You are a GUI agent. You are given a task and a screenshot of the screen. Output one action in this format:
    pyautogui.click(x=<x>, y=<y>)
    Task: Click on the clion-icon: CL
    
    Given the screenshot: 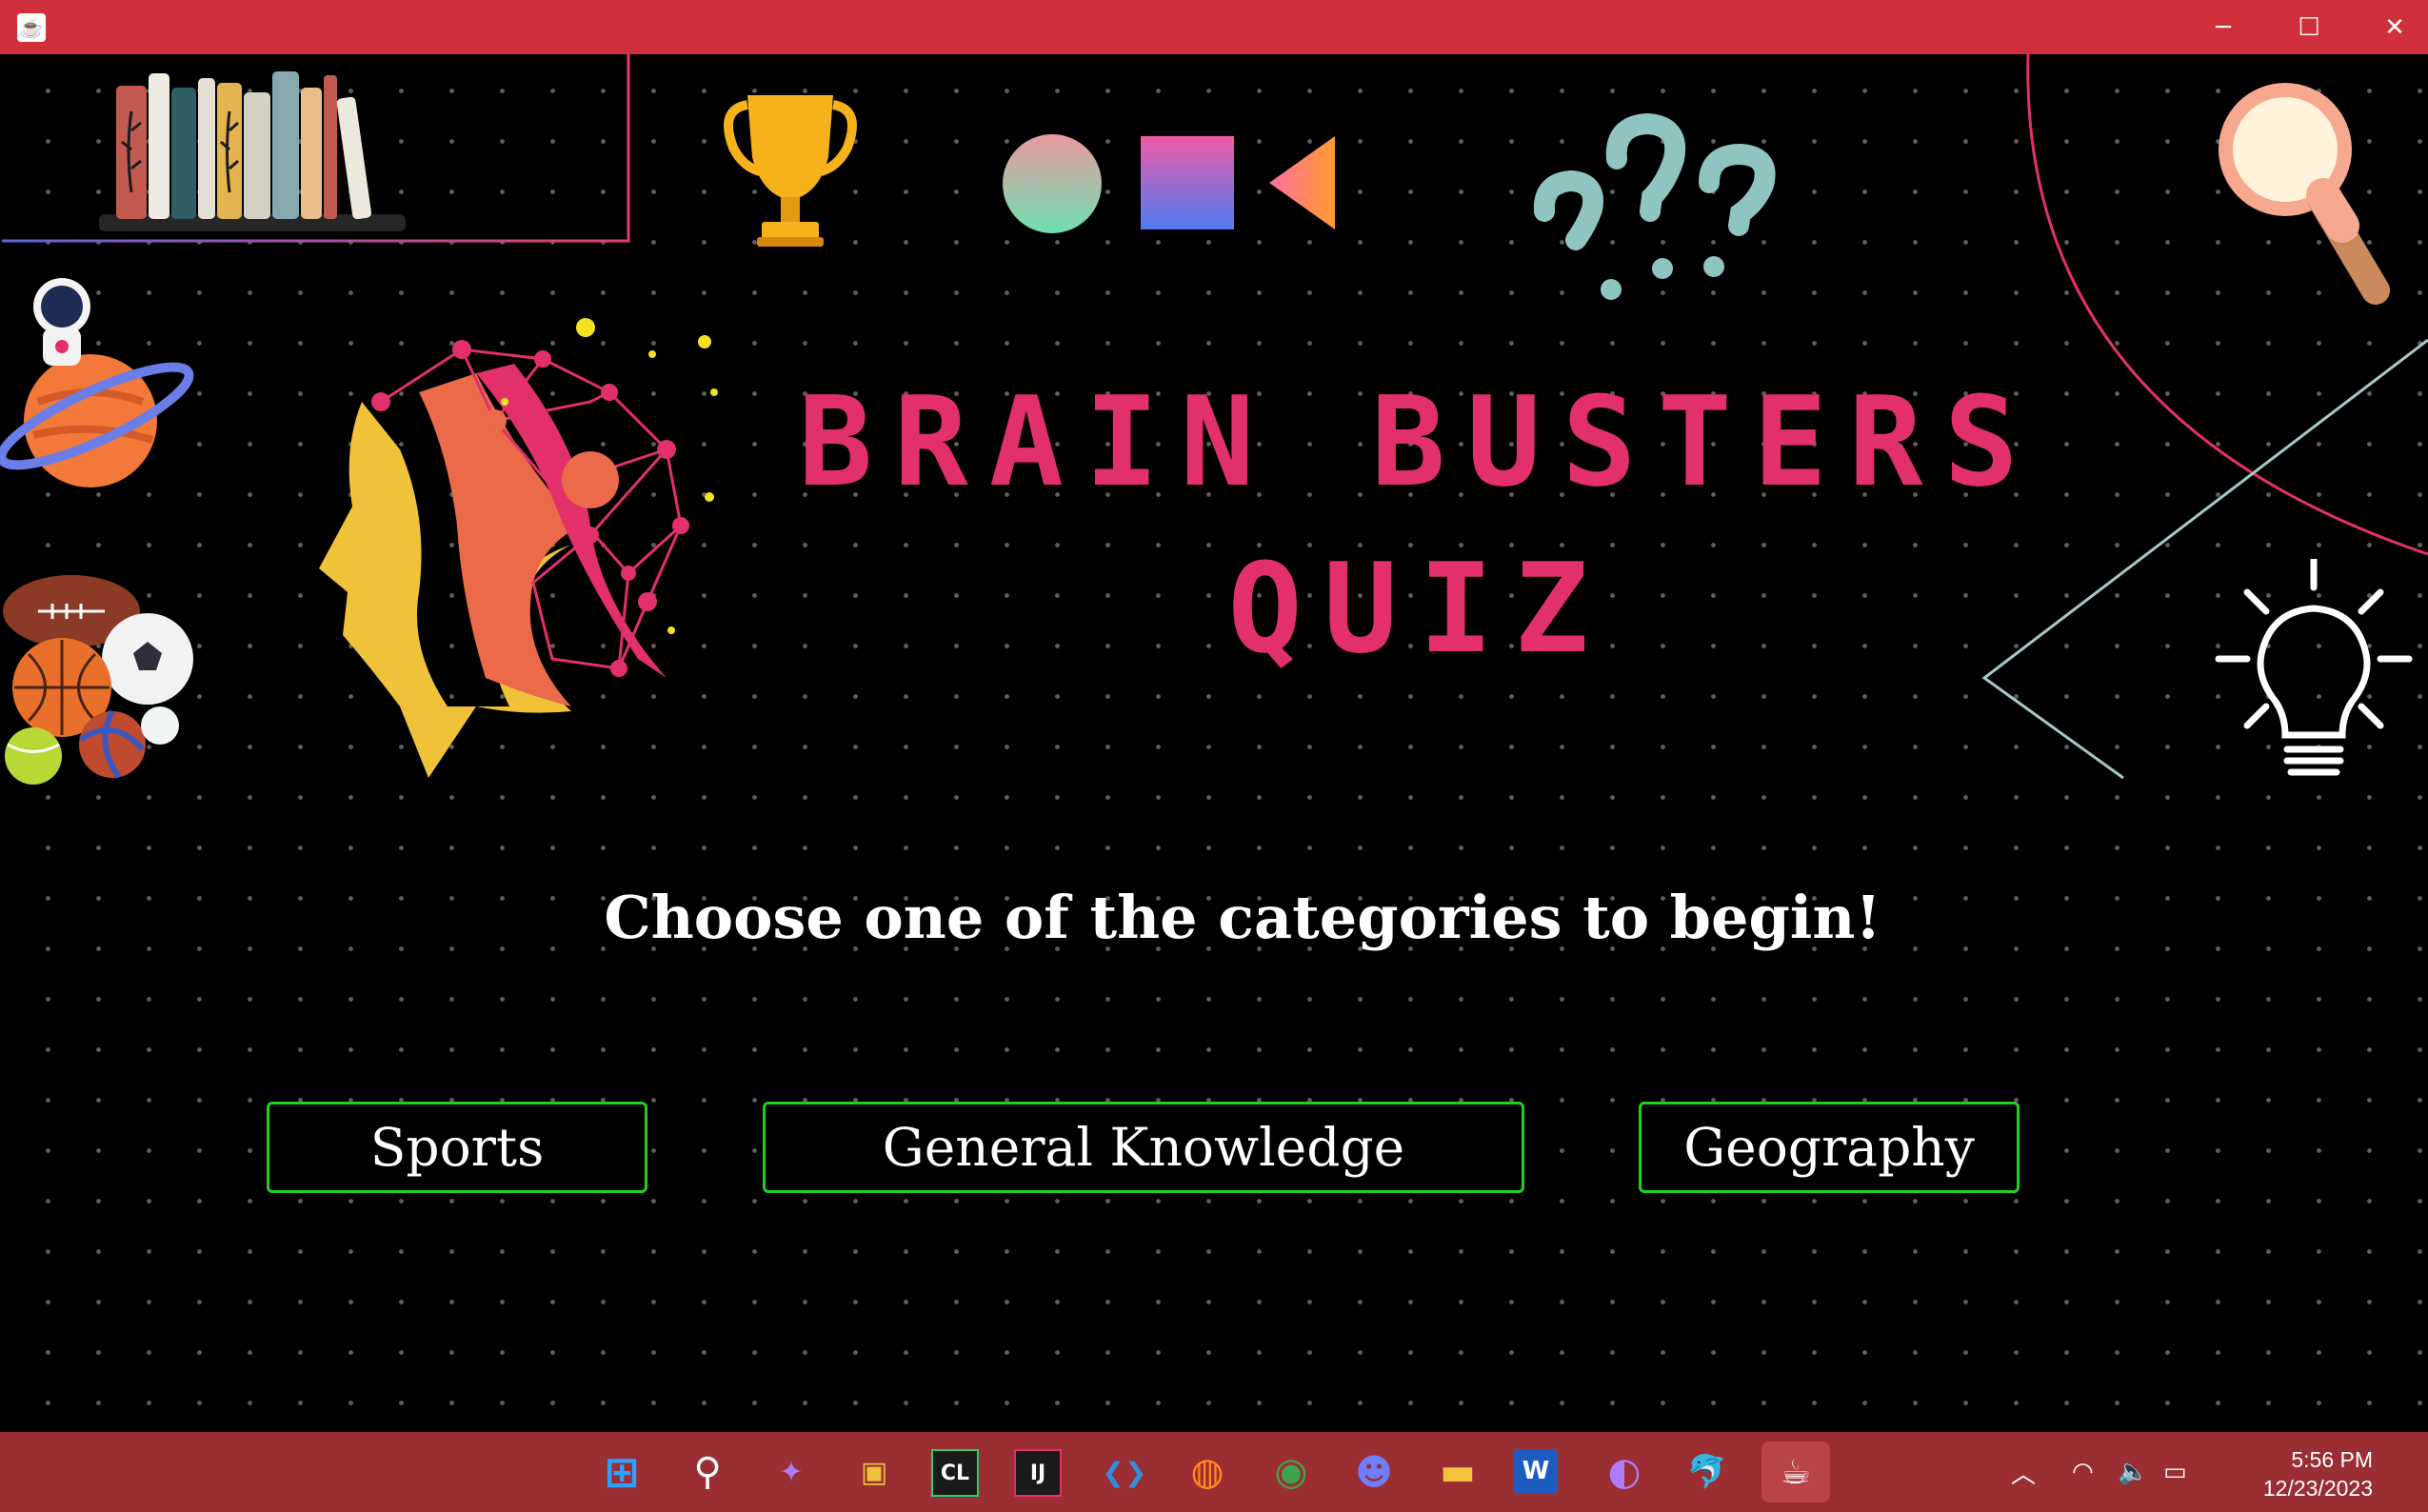 What is the action you would take?
    pyautogui.click(x=955, y=1473)
    